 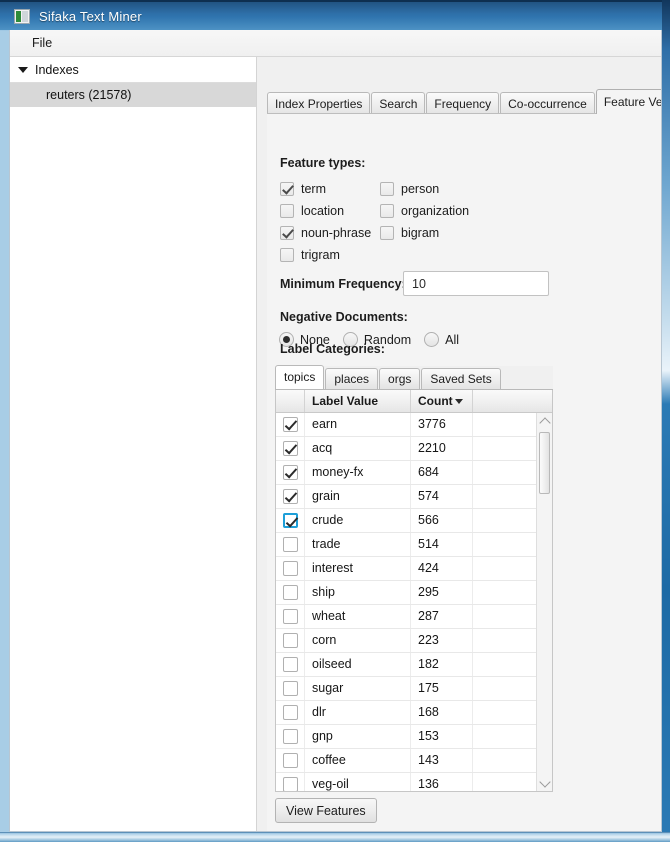 I want to click on table-header-count: Count, so click(x=442, y=401).